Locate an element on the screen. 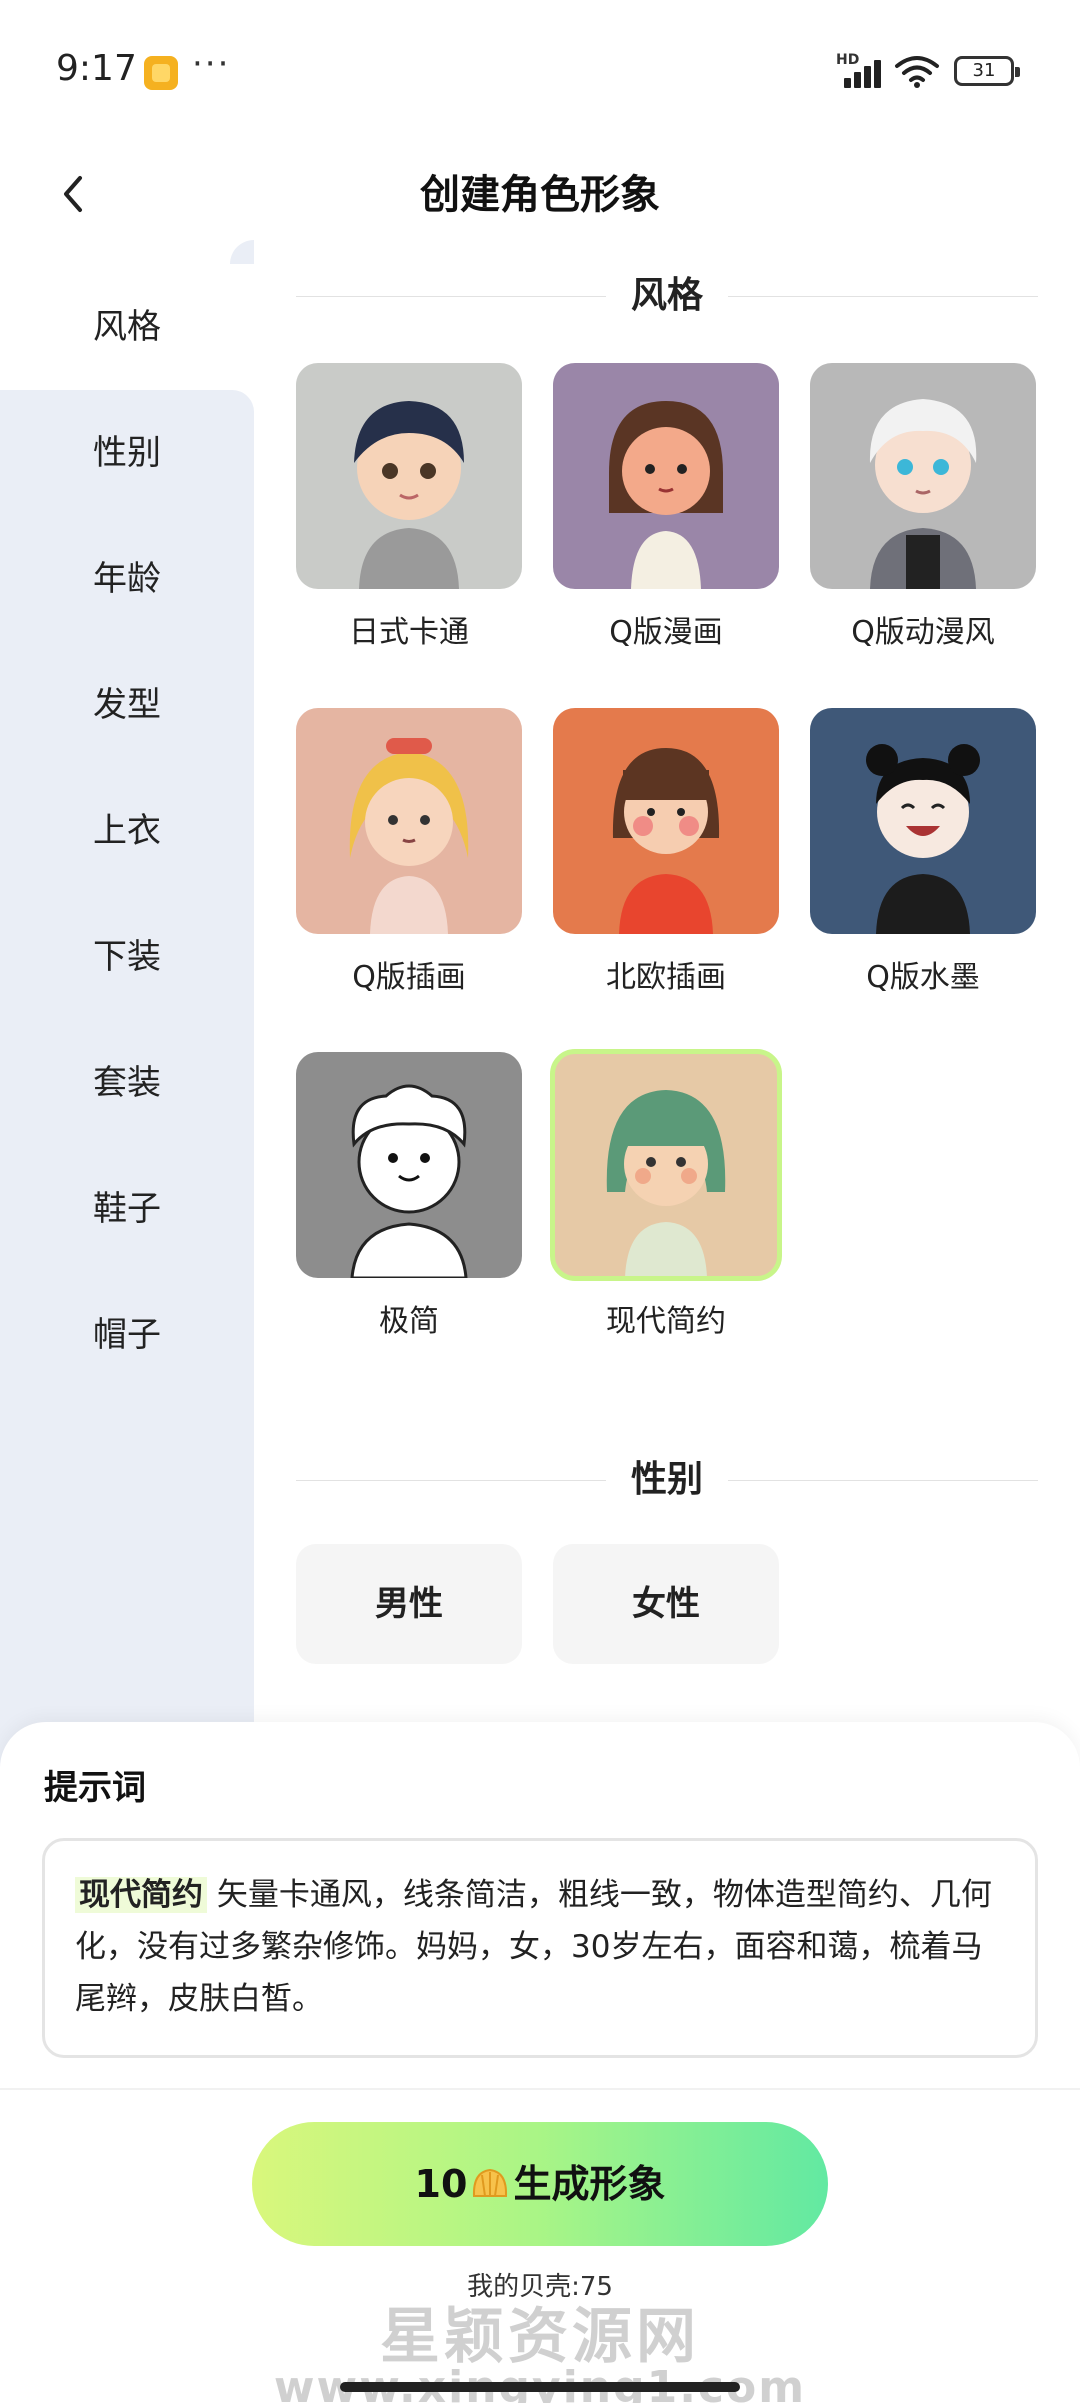 The height and width of the screenshot is (2403, 1080). home-indicator is located at coordinates (540, 2387).